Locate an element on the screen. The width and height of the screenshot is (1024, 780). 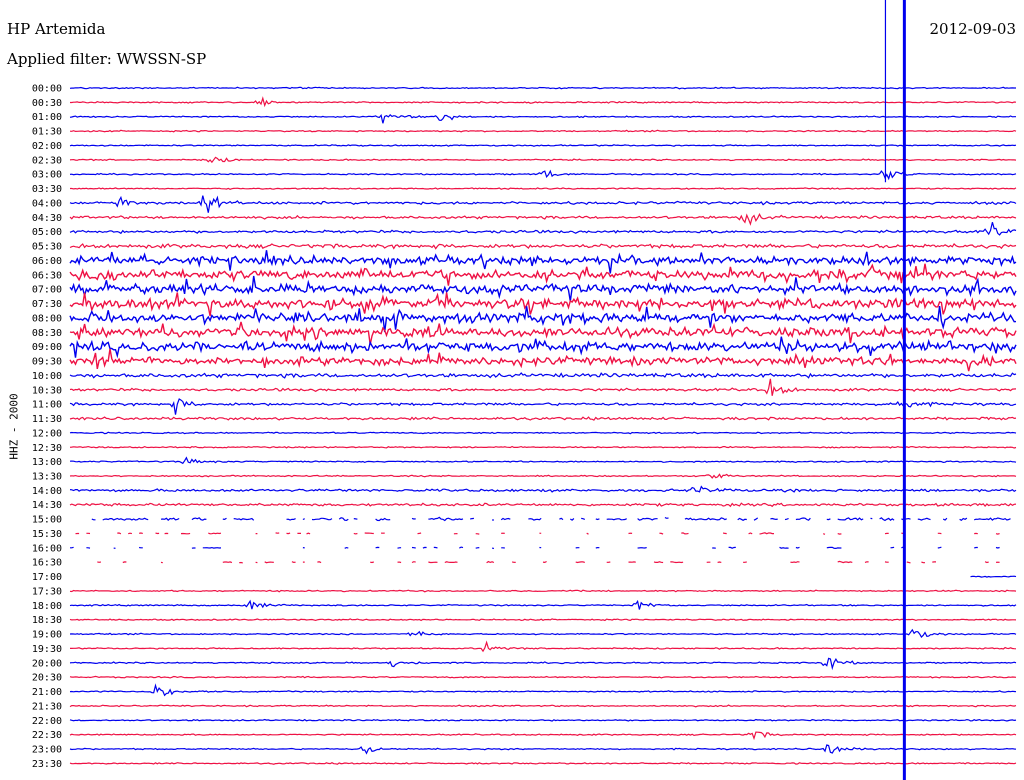
row-label-1400: 14:00 is located at coordinates (47, 491).